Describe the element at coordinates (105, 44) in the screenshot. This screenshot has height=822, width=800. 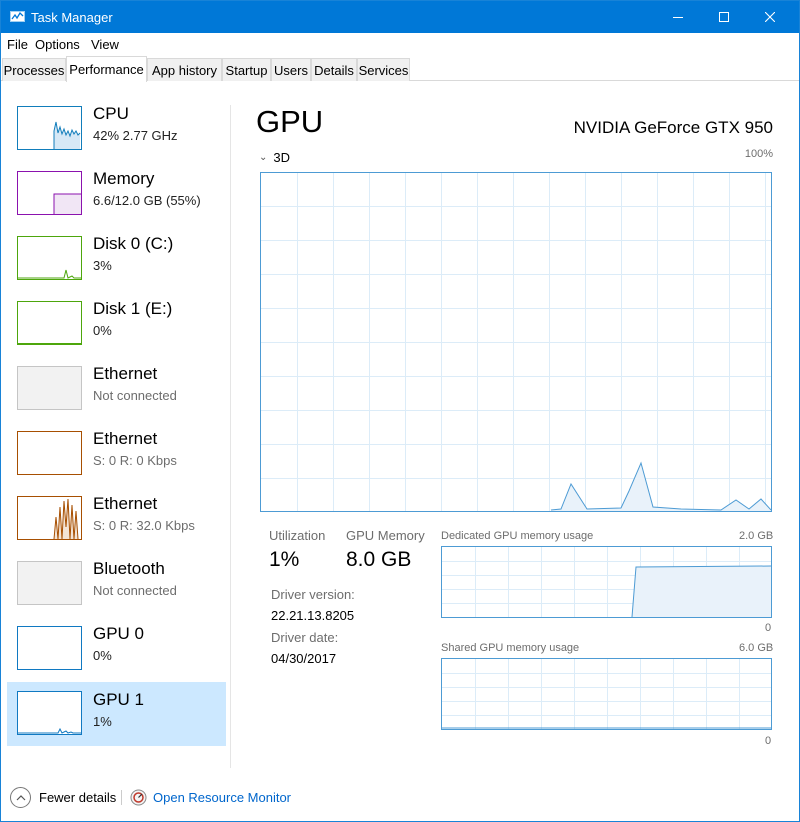
I see `menu-view: View` at that location.